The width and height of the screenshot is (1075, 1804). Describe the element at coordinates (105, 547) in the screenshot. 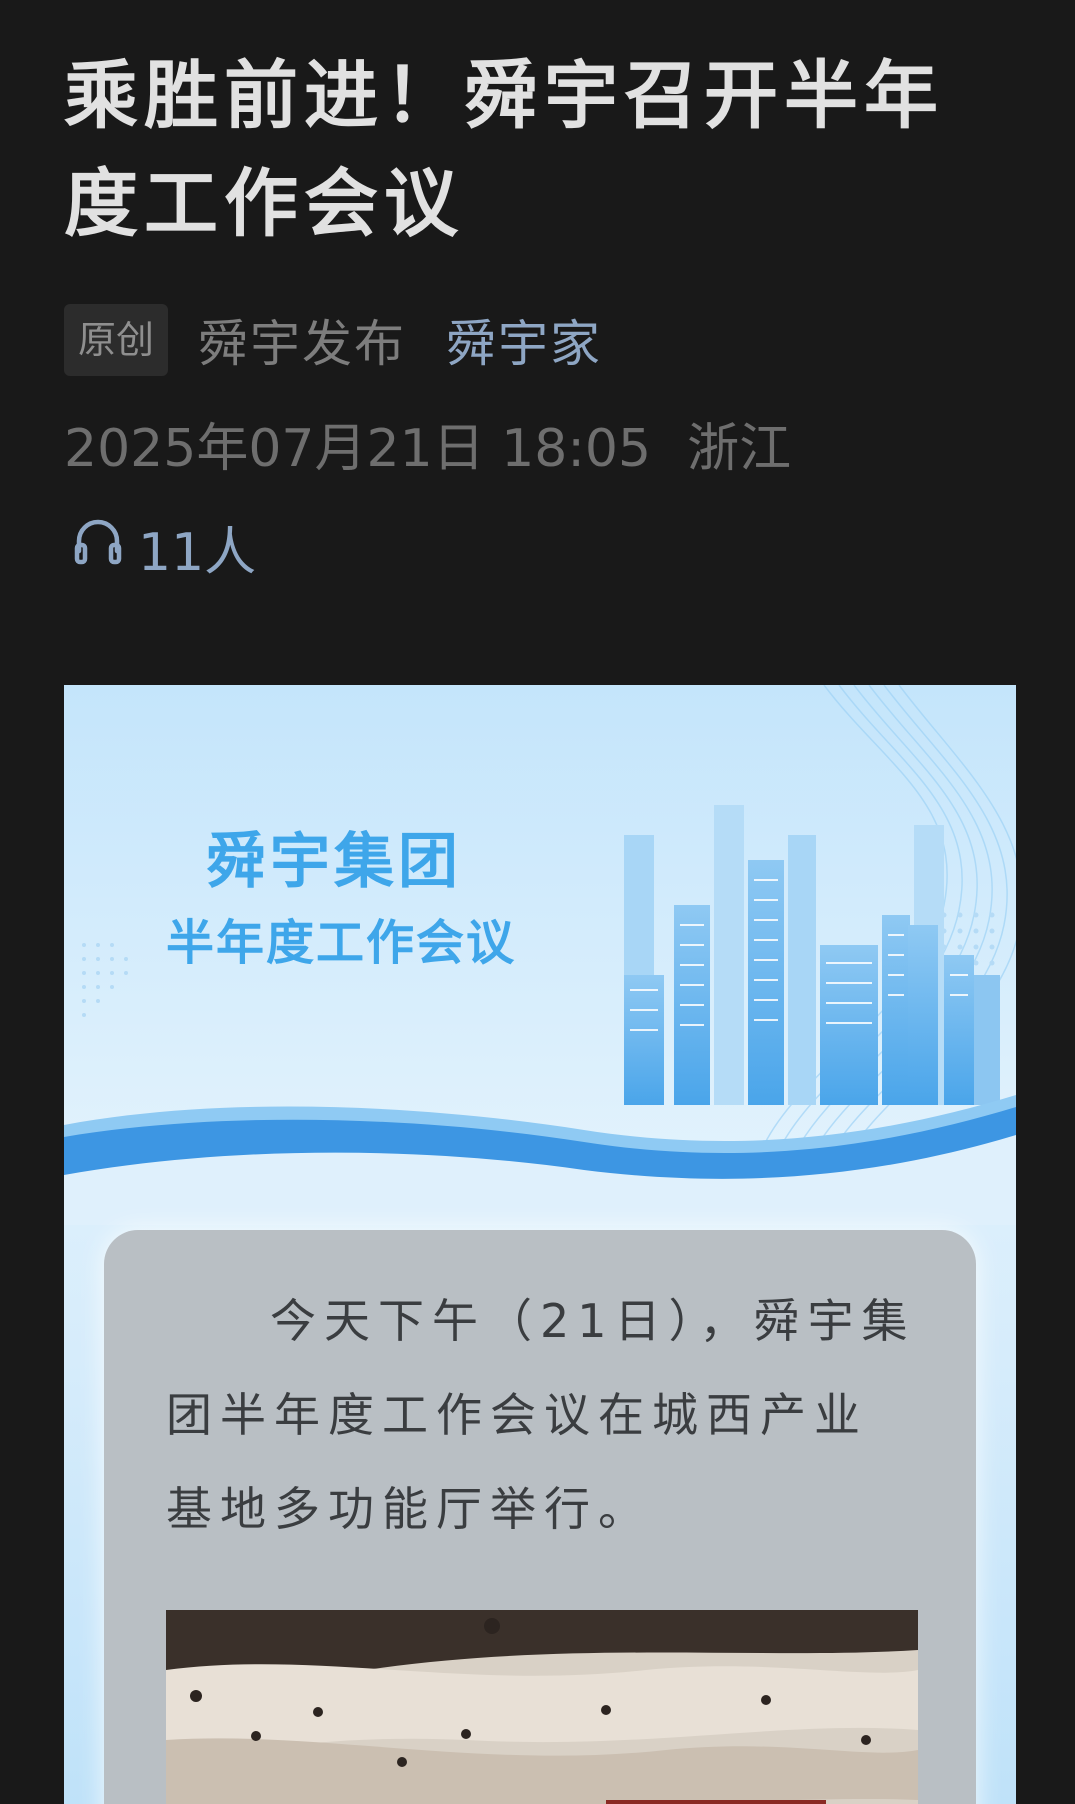

I see `headphones-icon` at that location.